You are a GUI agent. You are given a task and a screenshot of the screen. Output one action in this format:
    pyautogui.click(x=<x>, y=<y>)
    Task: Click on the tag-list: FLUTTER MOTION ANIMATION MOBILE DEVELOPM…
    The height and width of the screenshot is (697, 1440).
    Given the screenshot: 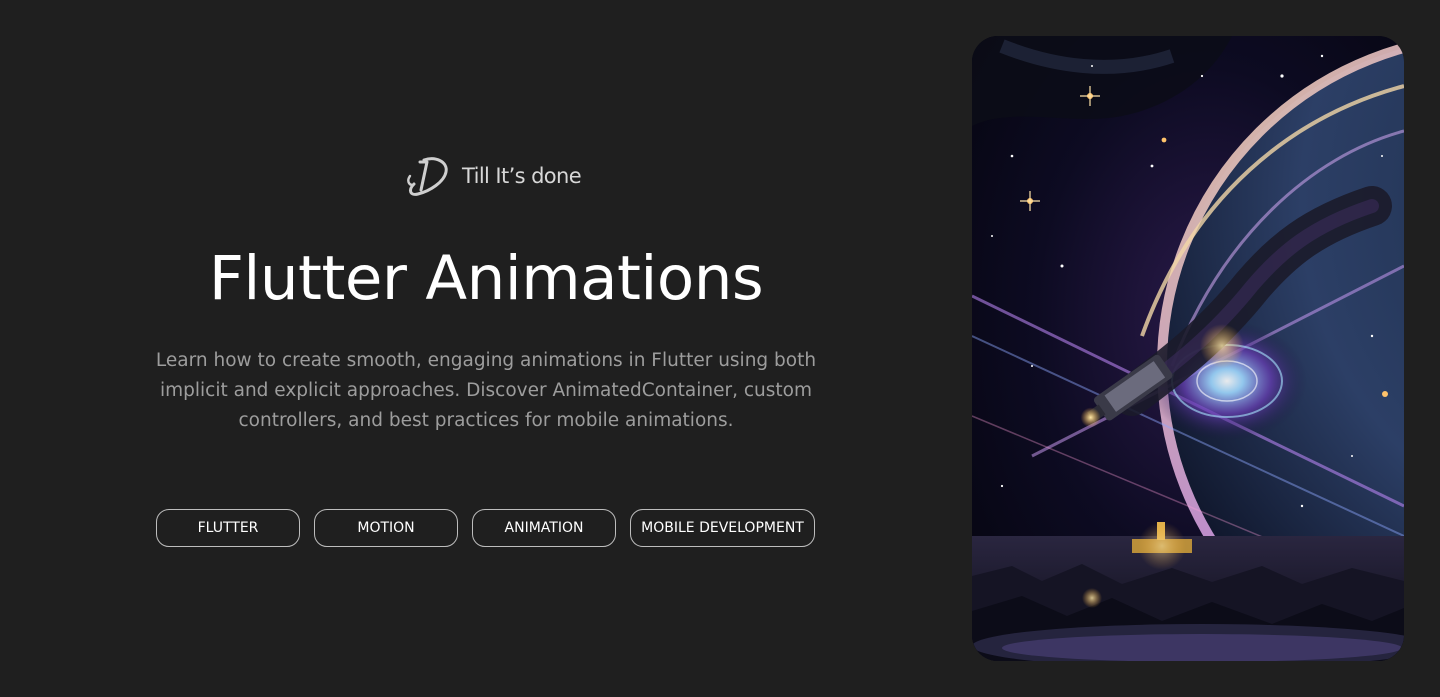 What is the action you would take?
    pyautogui.click(x=485, y=528)
    